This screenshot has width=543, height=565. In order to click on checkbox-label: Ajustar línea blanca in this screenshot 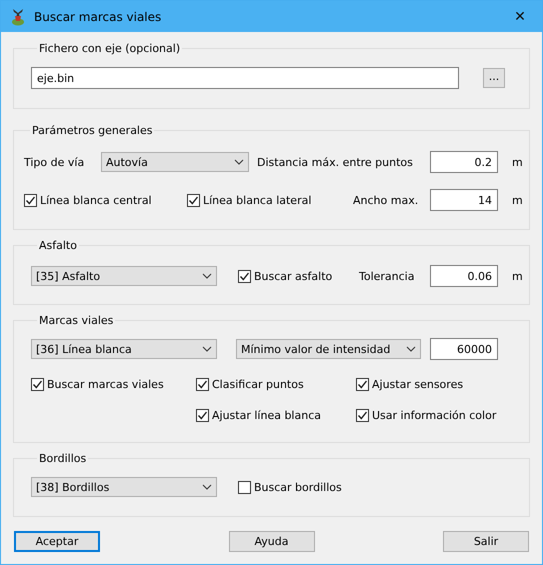, I will do `click(266, 415)`.